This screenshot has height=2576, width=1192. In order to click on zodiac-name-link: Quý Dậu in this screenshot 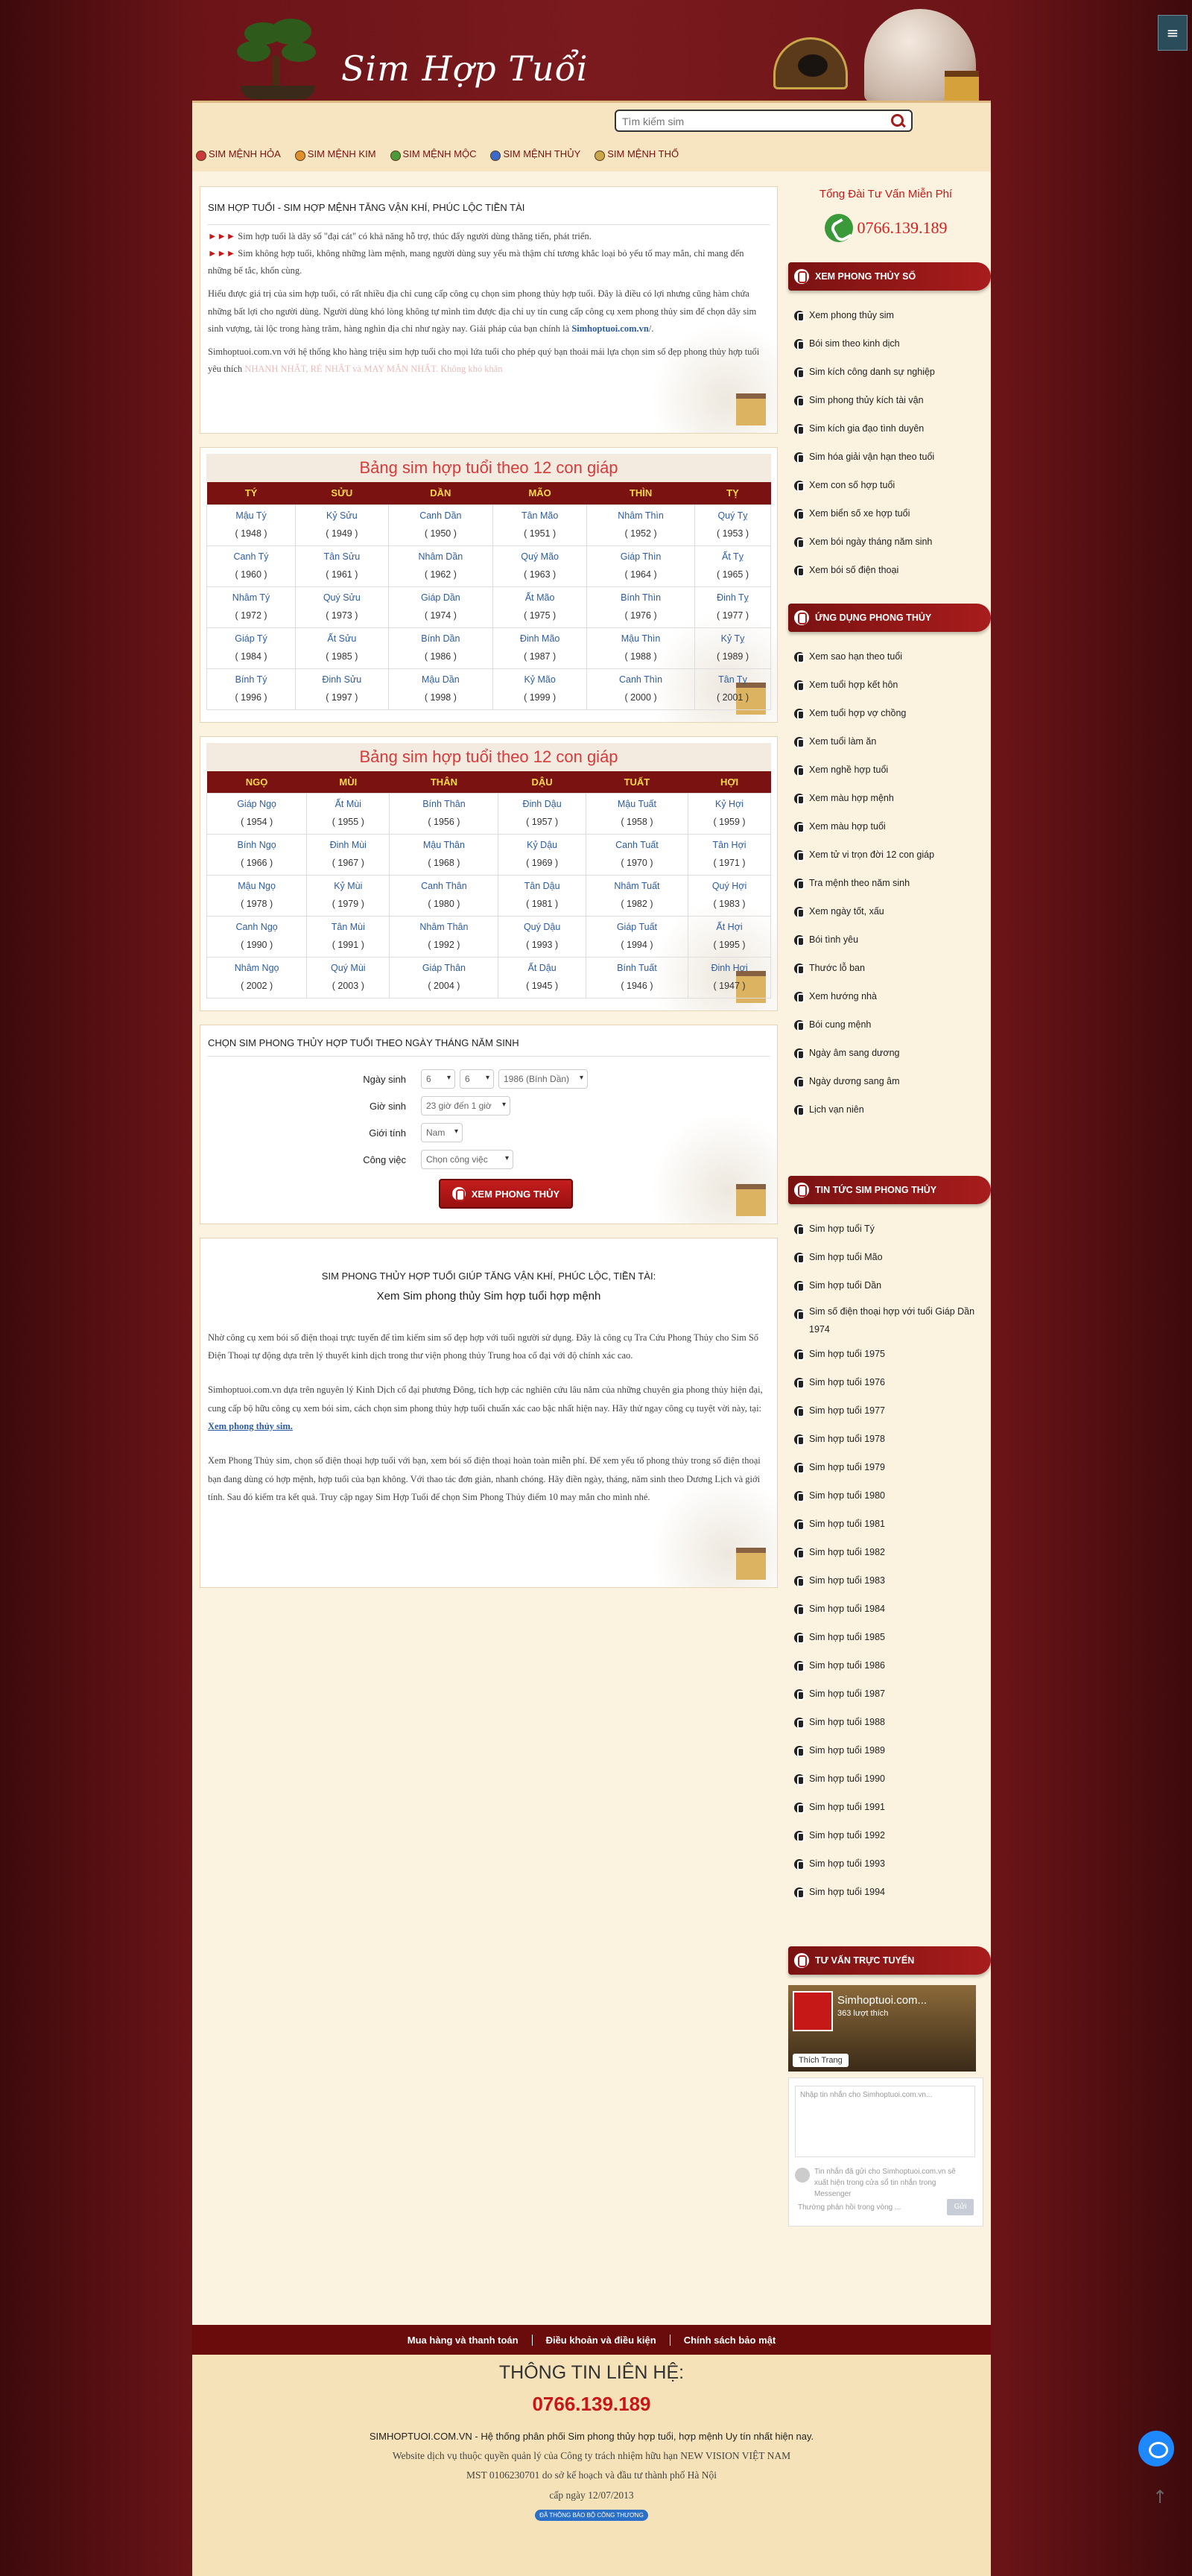, I will do `click(541, 928)`.